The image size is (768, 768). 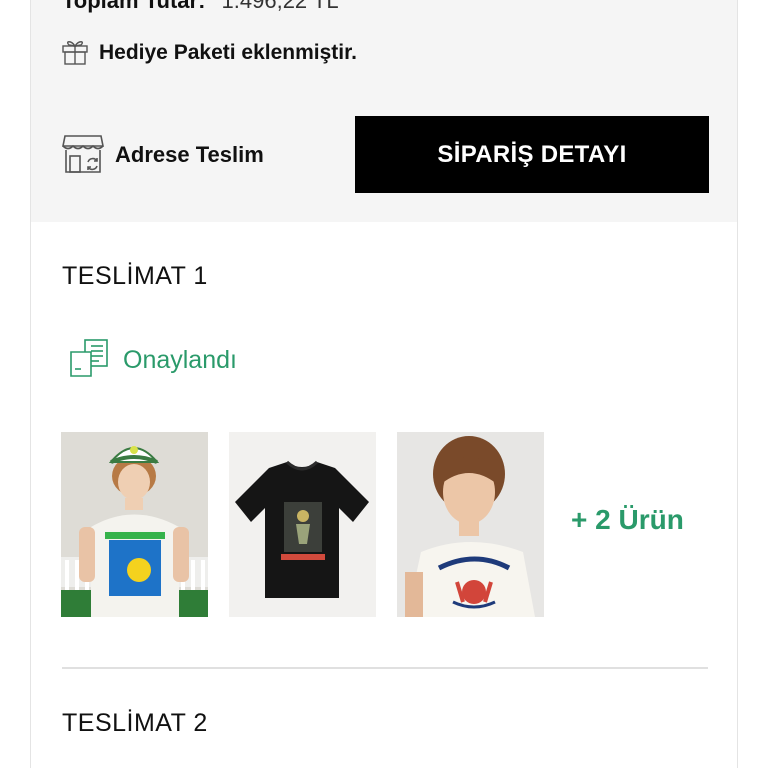 I want to click on total-row: Toplam Tutar: 1.496,22 TL, so click(x=200, y=7).